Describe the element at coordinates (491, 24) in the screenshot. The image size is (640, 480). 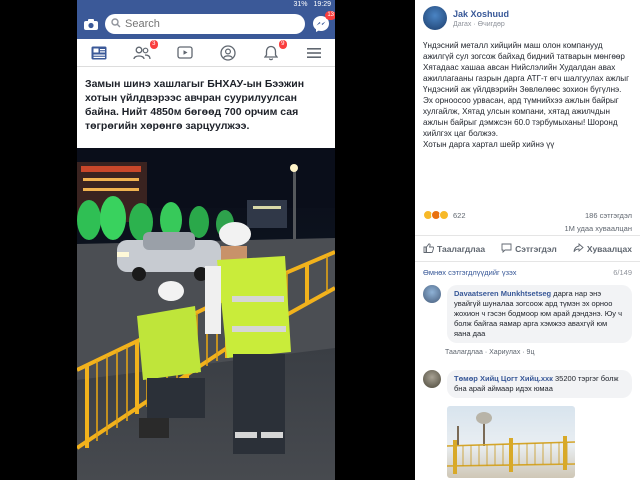
I see `post-time: Өчигдөр` at that location.